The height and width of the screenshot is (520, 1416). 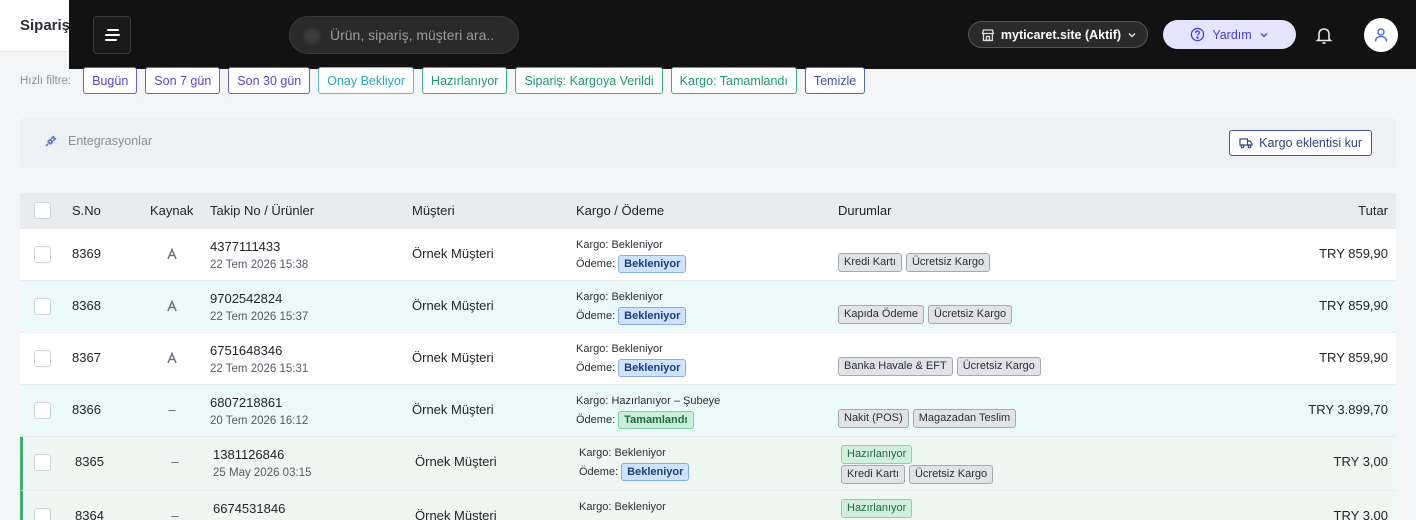 I want to click on help-label: Yardım, so click(x=1232, y=34).